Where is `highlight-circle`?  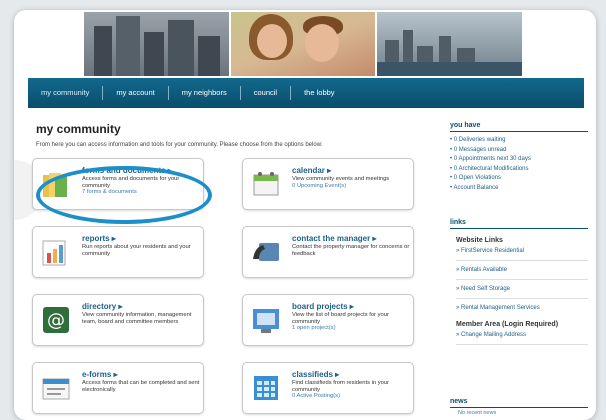 highlight-circle is located at coordinates (124, 195).